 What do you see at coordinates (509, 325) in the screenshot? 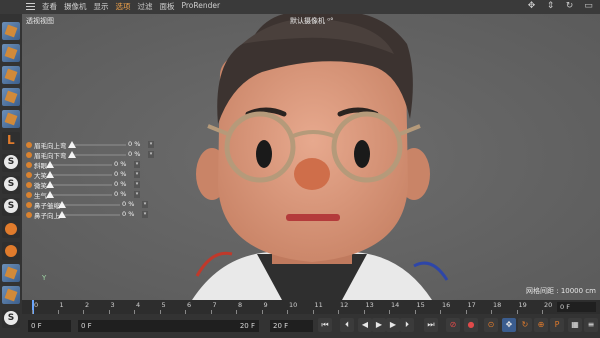
I see `move-key-icon: ✥` at bounding box center [509, 325].